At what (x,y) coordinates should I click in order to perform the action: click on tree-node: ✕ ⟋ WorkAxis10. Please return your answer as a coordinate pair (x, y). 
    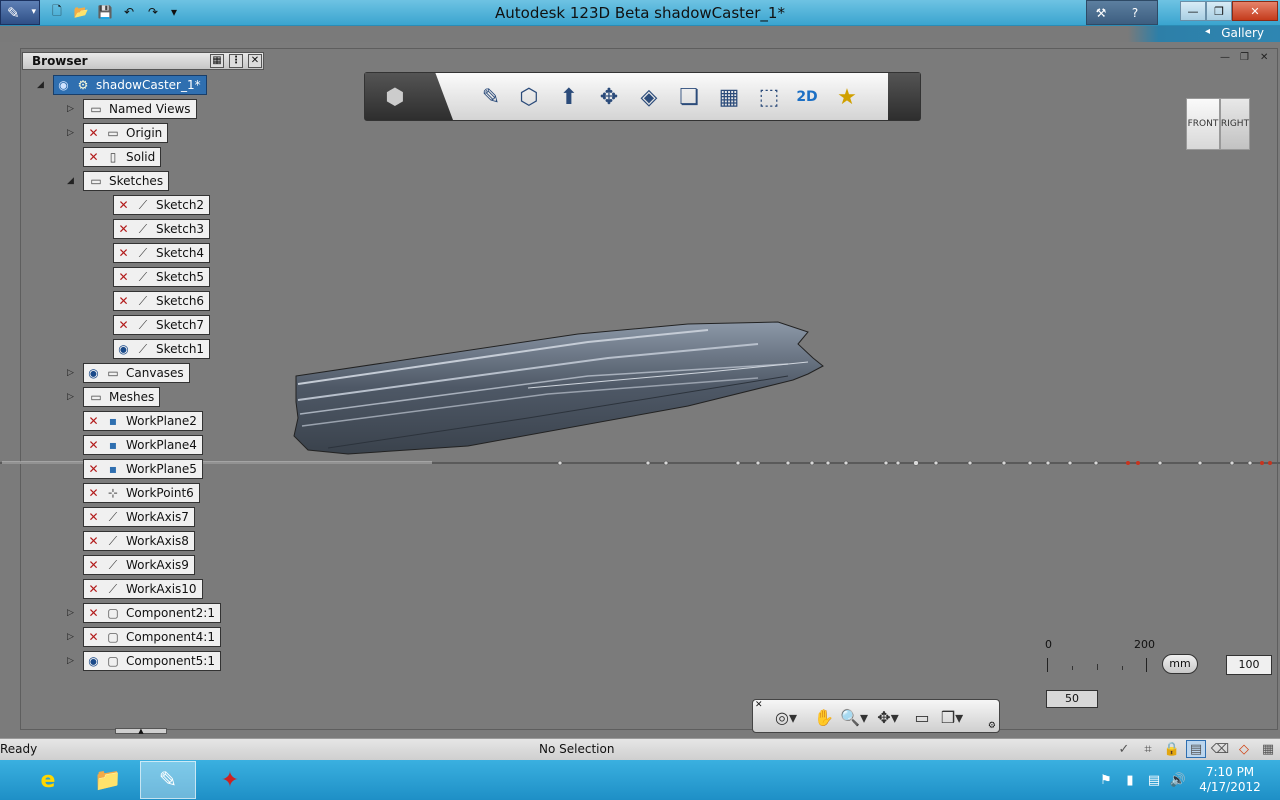
    Looking at the image, I should click on (143, 589).